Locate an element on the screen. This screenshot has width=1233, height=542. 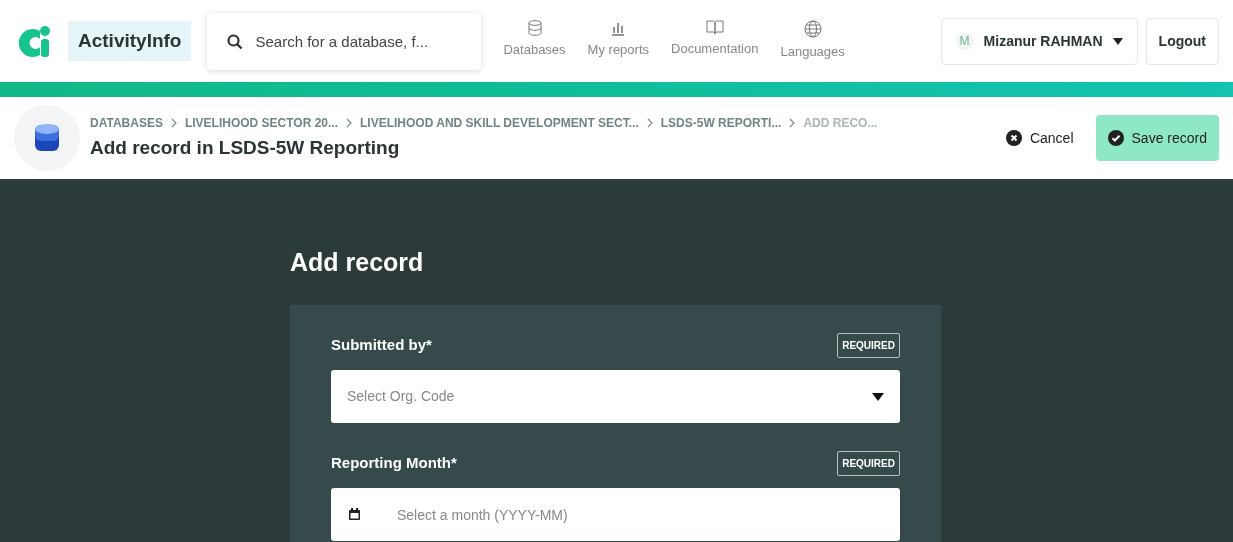
nav-link: Databases is located at coordinates (534, 41).